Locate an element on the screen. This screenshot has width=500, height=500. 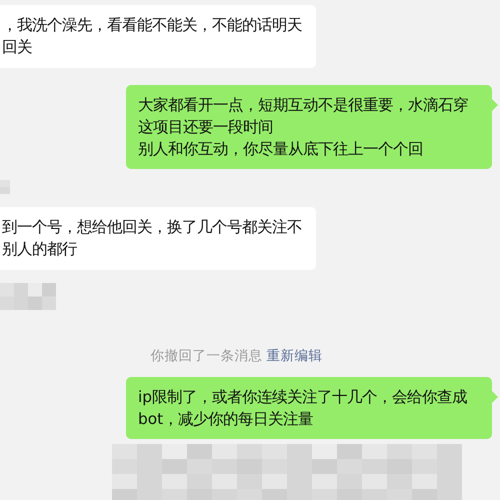
redacted-block is located at coordinates (5, 187).